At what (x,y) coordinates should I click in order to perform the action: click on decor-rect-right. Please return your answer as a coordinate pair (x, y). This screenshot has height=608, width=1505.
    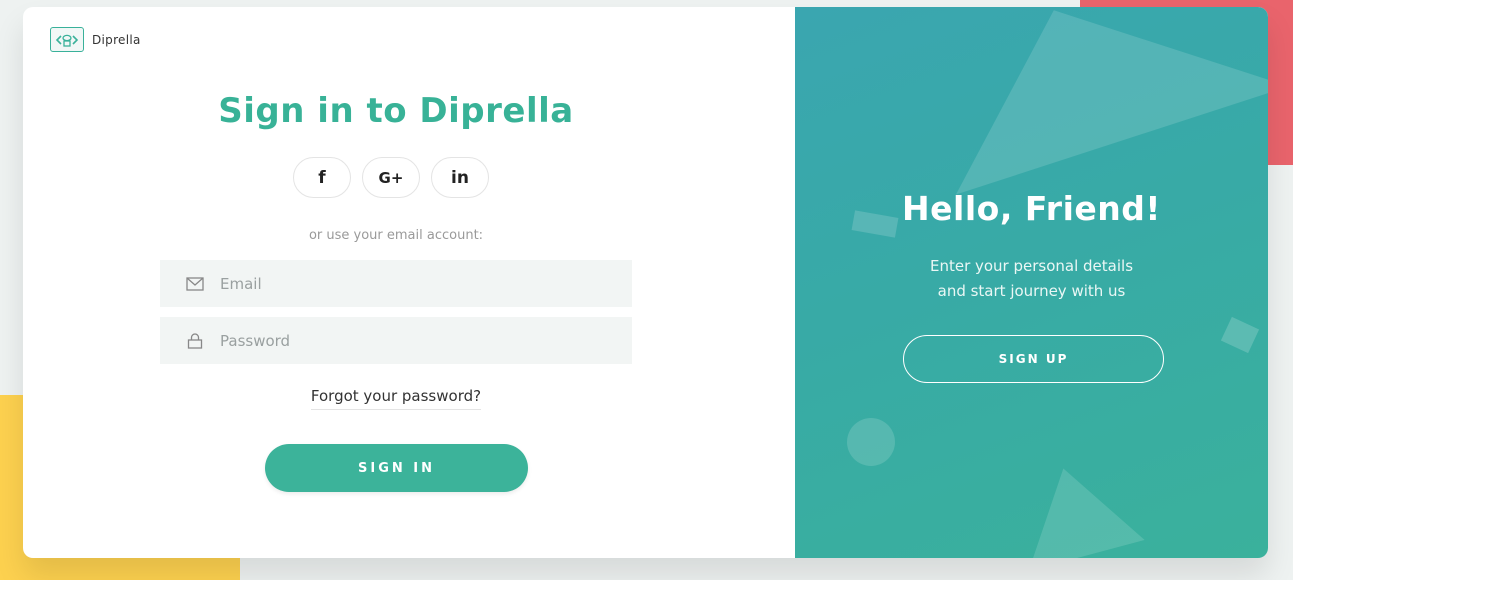
    Looking at the image, I should click on (1240, 335).